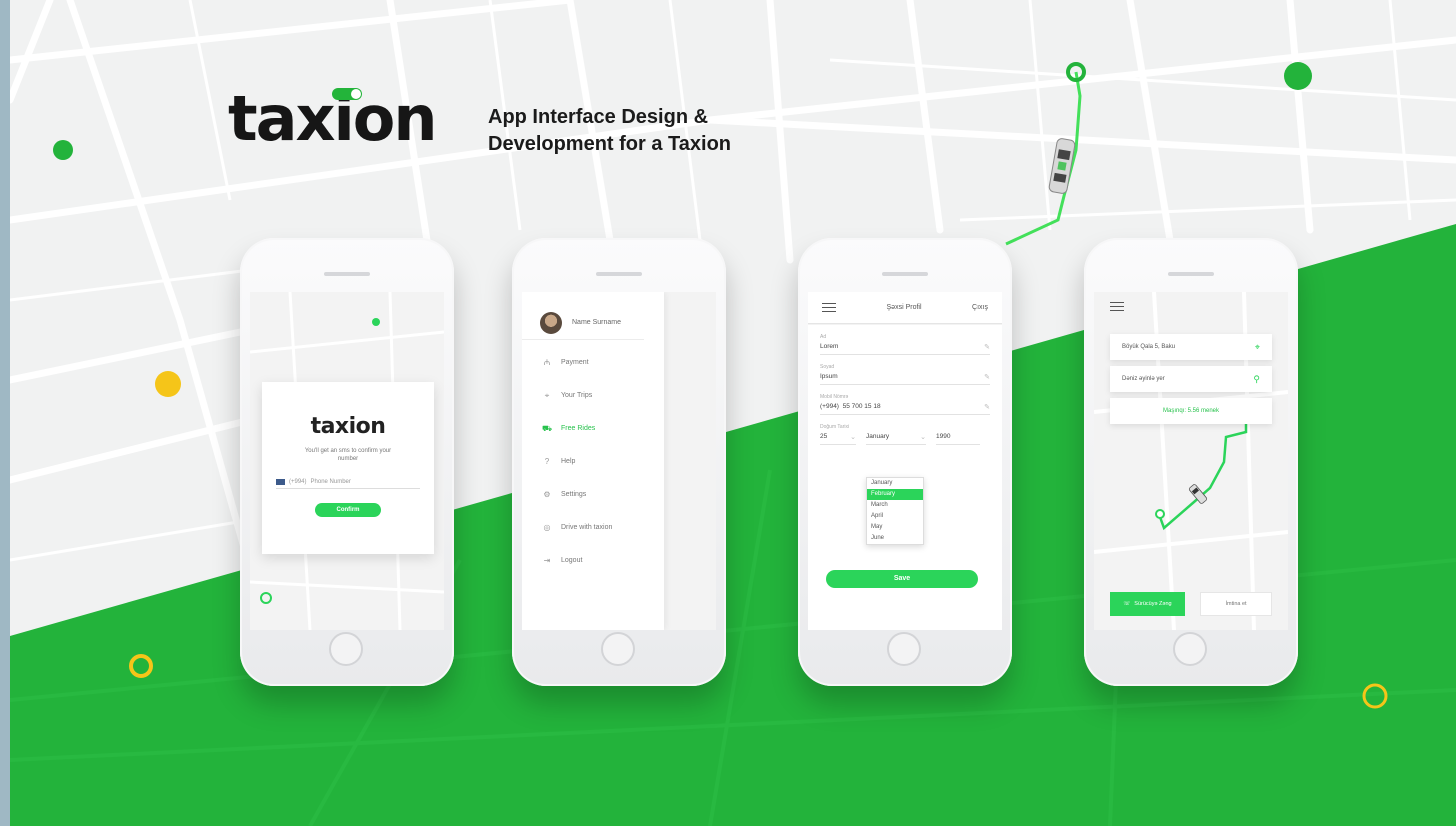 The height and width of the screenshot is (826, 1456). I want to click on phone-input: Phone Number, so click(331, 482).